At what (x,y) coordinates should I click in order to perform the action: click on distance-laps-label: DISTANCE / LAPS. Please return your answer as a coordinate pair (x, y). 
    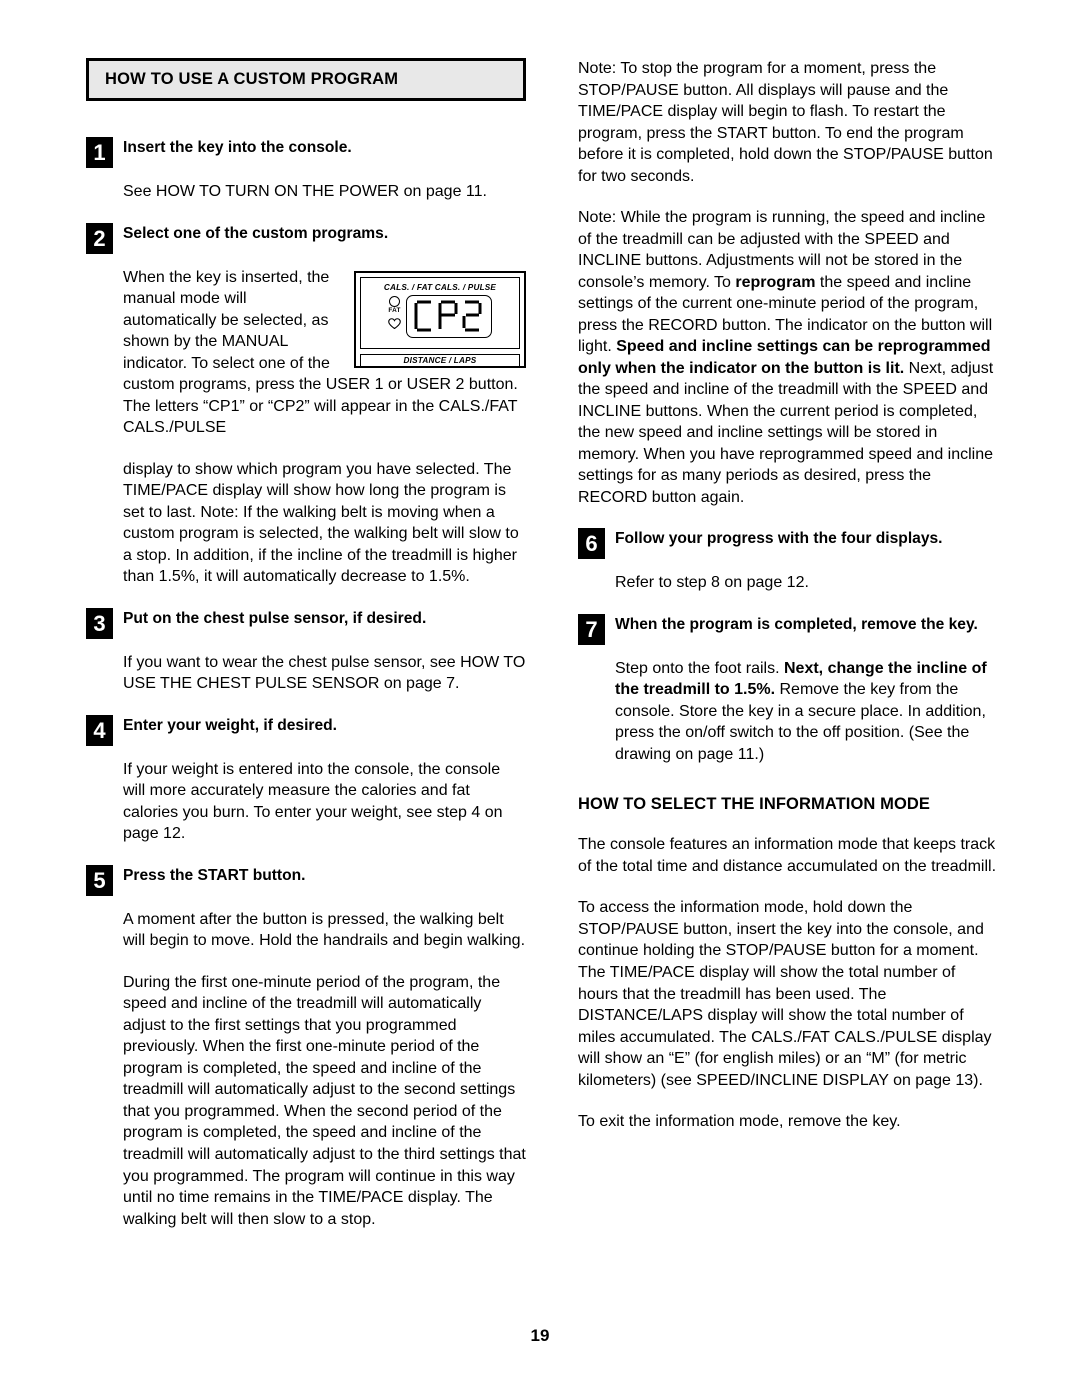
    Looking at the image, I should click on (440, 360).